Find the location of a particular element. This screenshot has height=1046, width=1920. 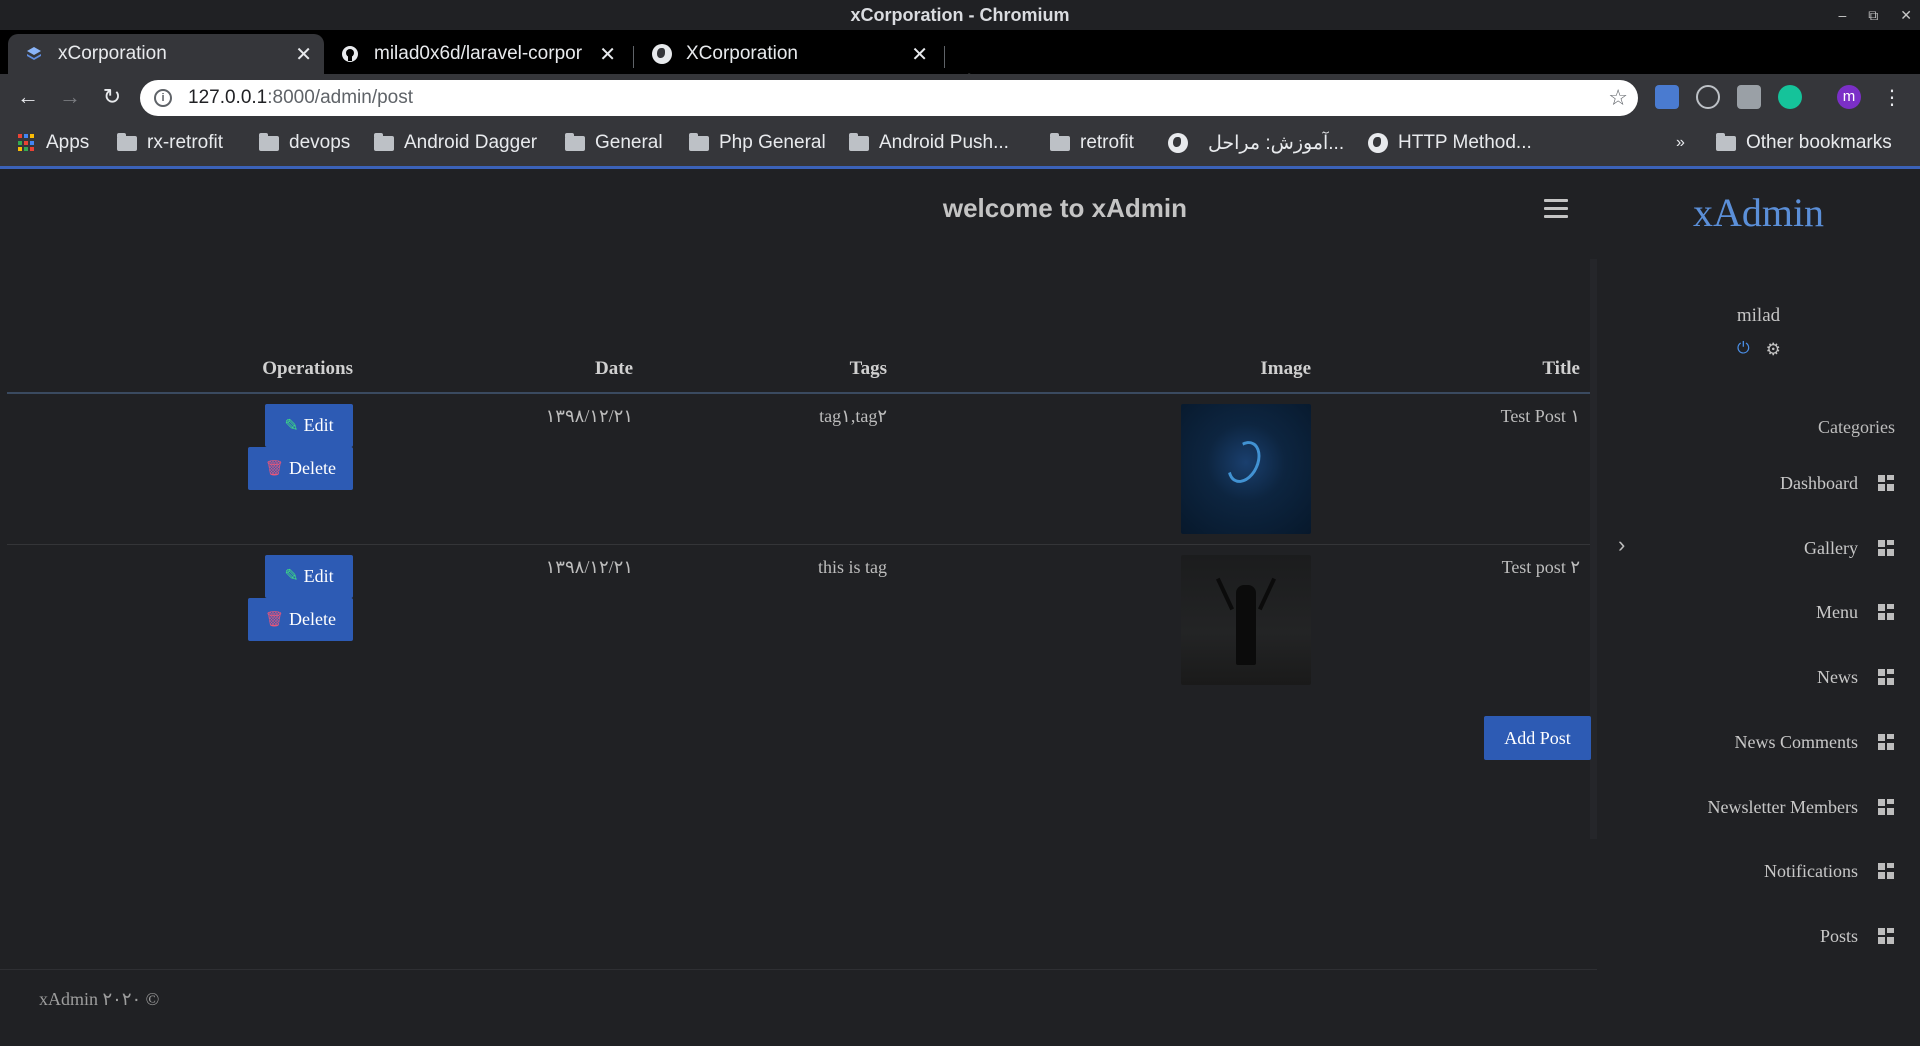

window-title: xCorporation - Chromium is located at coordinates (960, 15).